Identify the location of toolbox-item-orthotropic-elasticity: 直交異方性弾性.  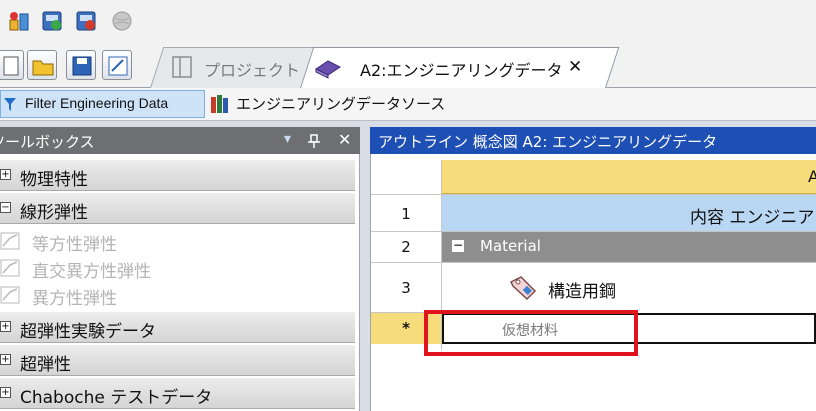
(177, 268).